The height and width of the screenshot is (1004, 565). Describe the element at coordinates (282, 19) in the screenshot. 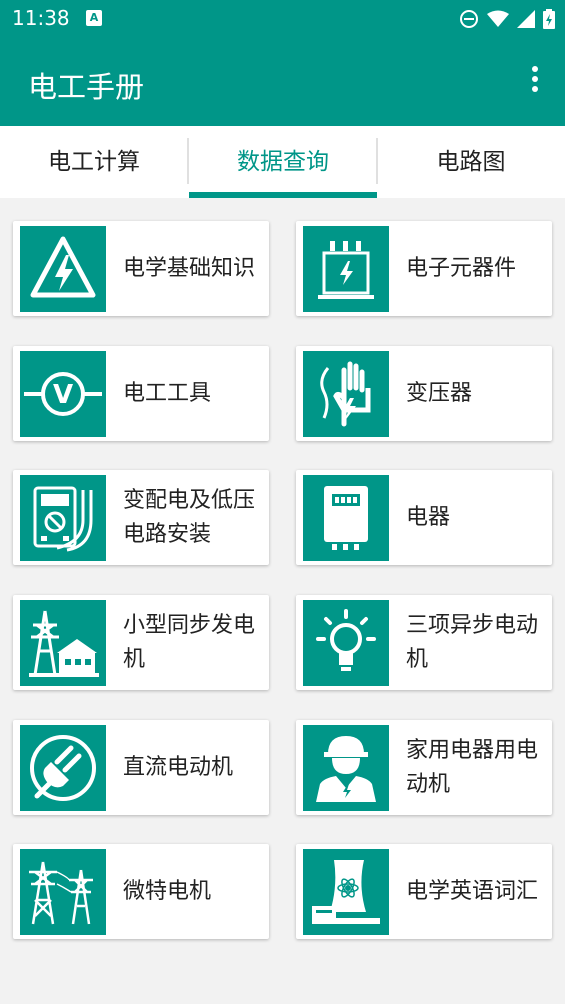

I see `status-bar: 11:38 A` at that location.